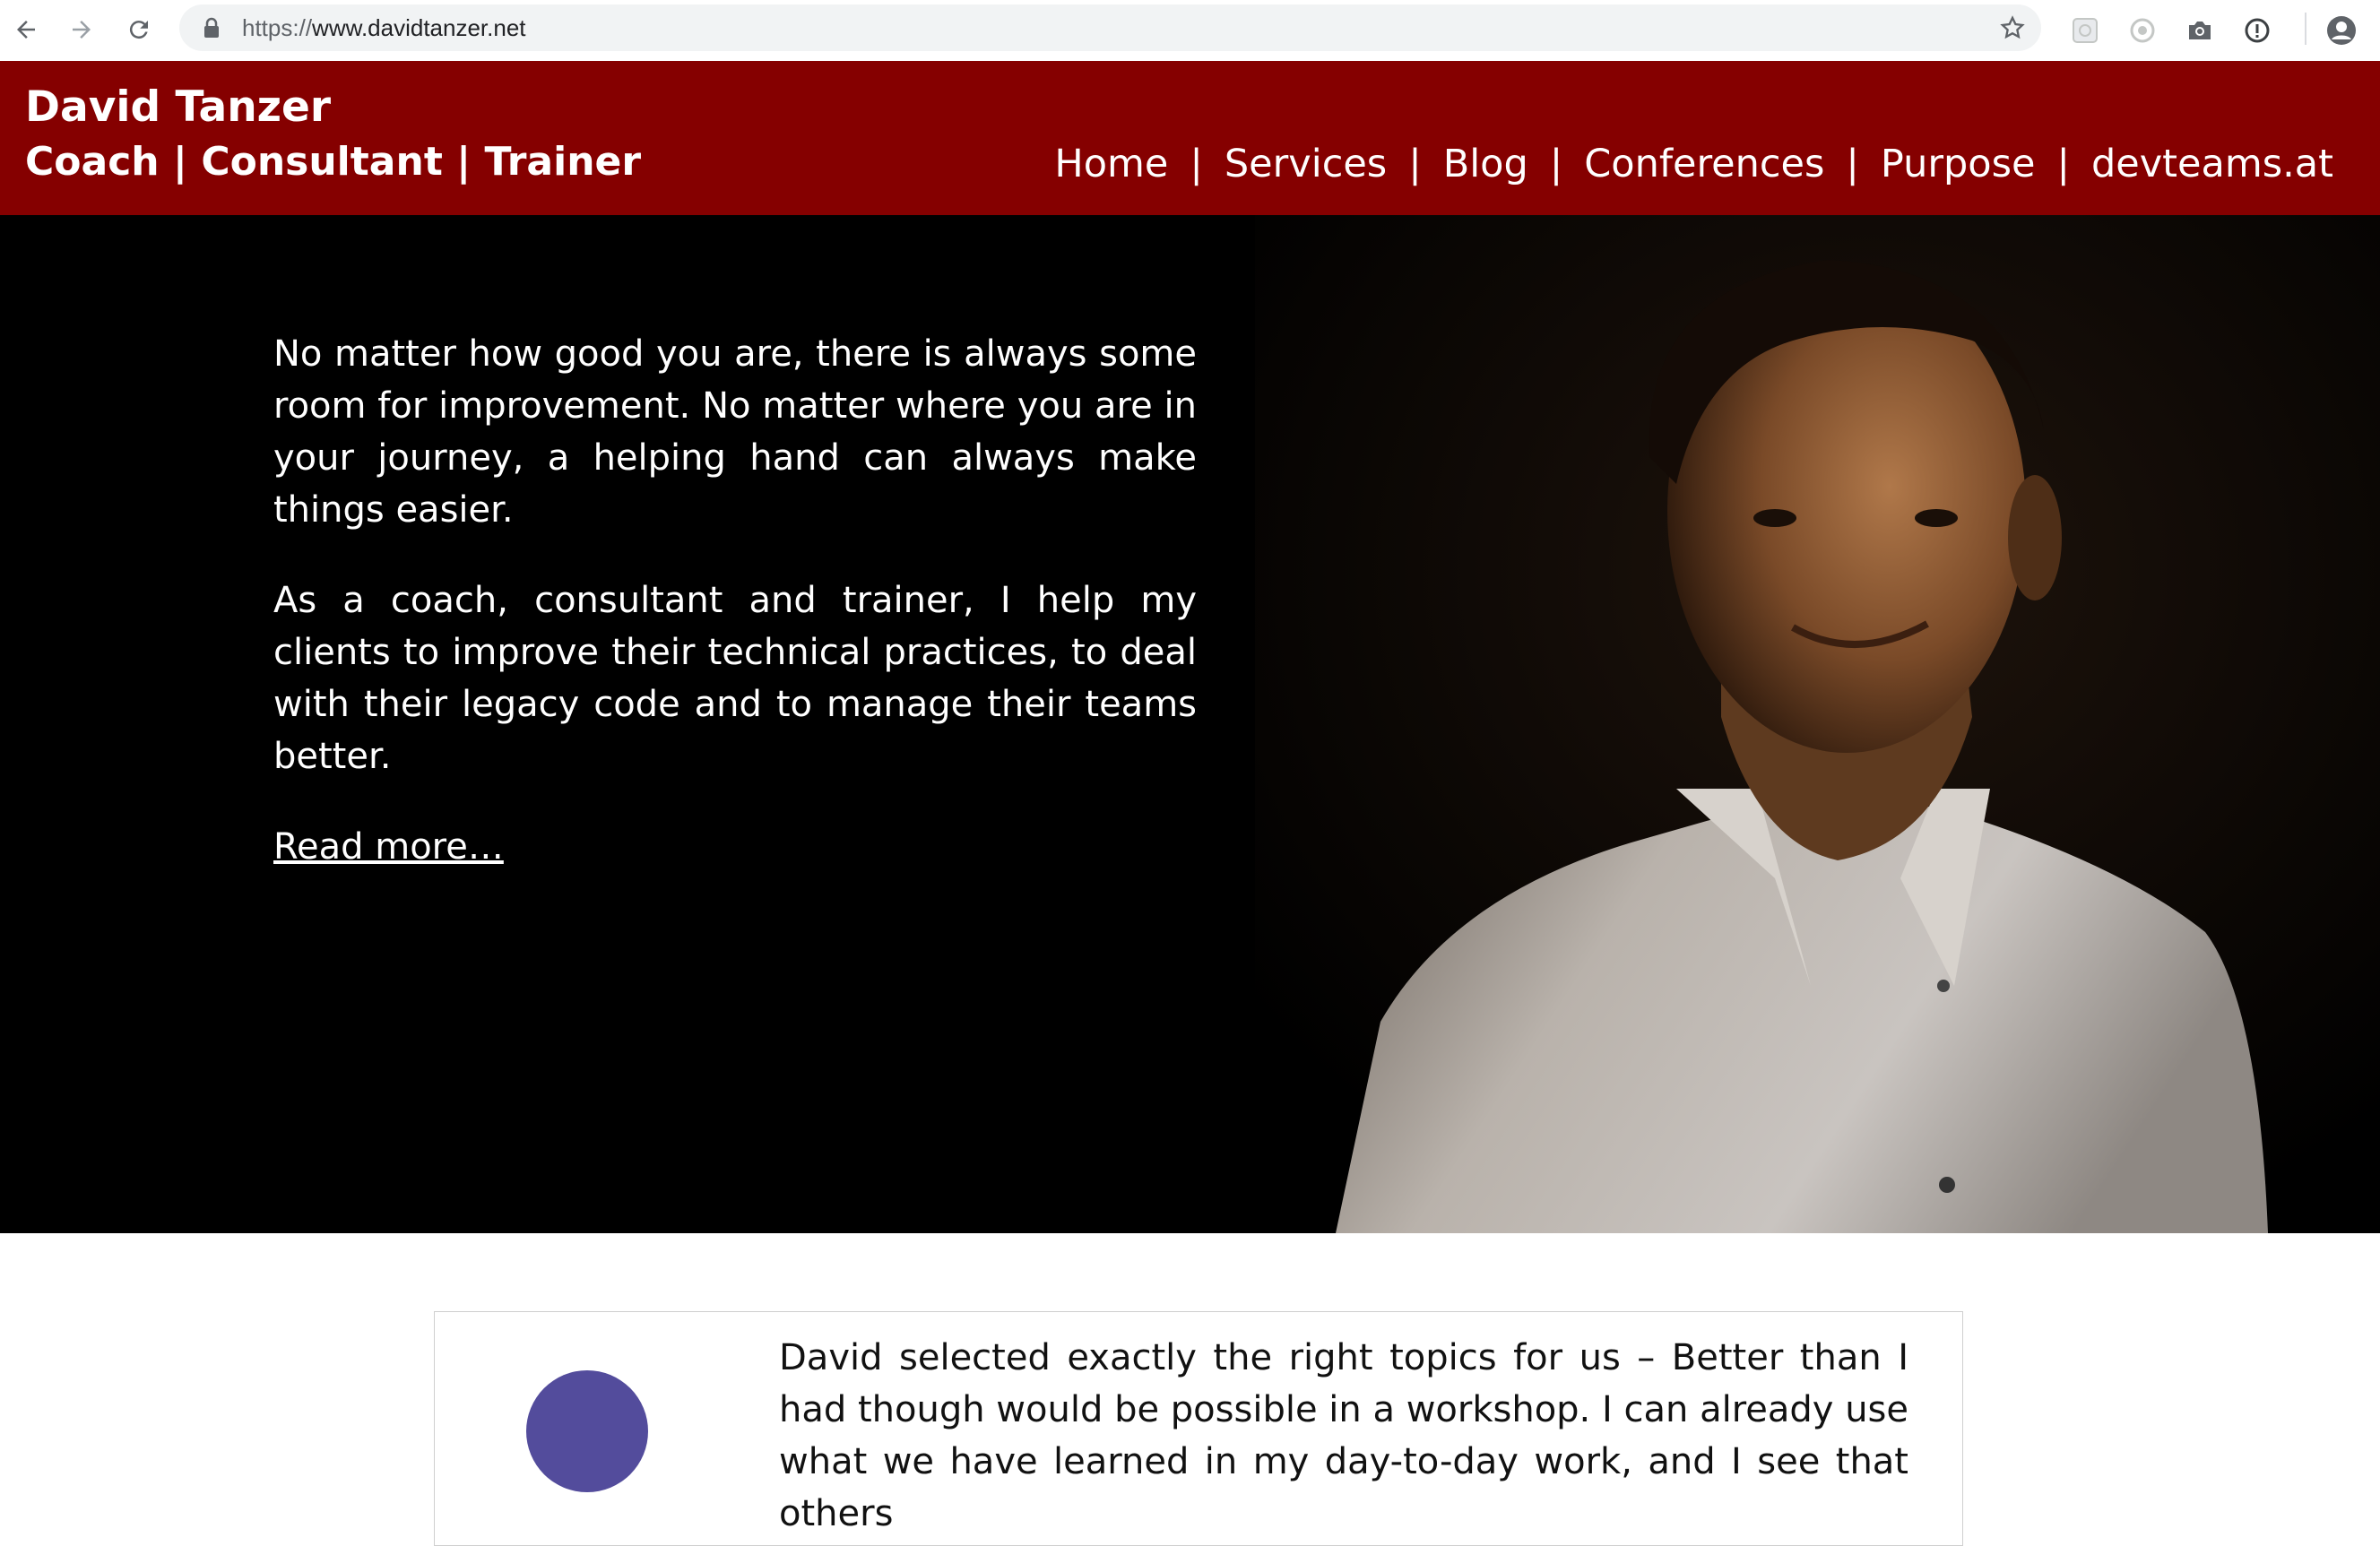 This screenshot has height=1546, width=2380. I want to click on lock-icon, so click(212, 27).